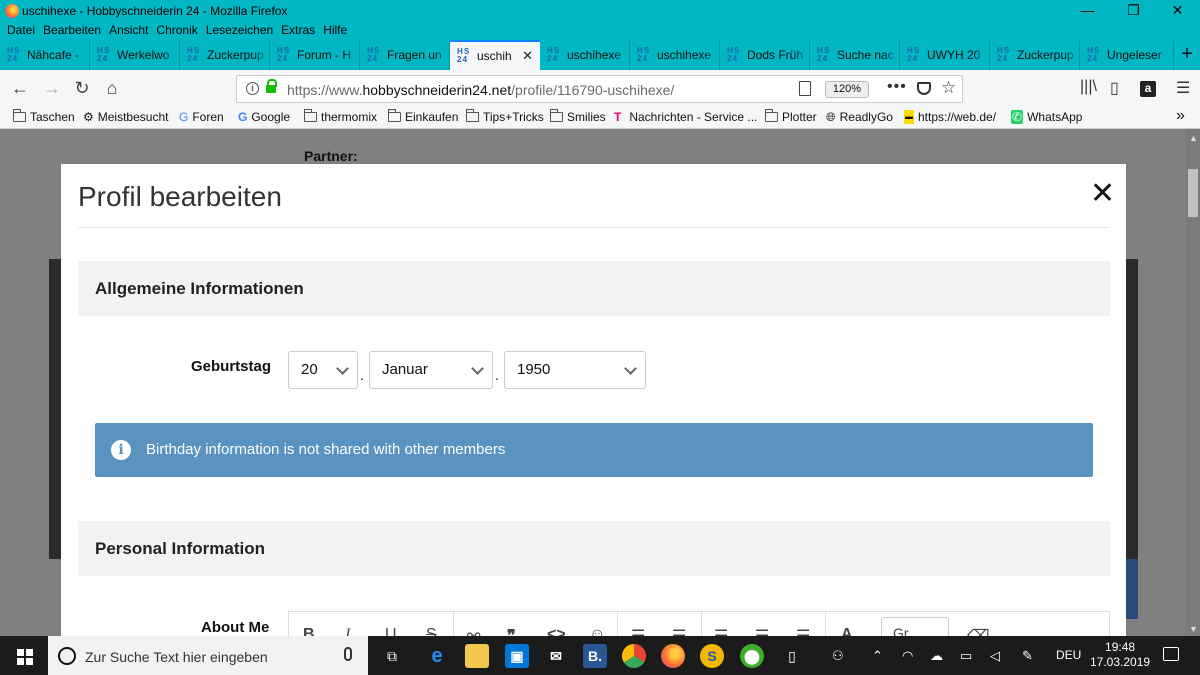  Describe the element at coordinates (597, 631) in the screenshot. I see `smiley-icon: ☺` at that location.